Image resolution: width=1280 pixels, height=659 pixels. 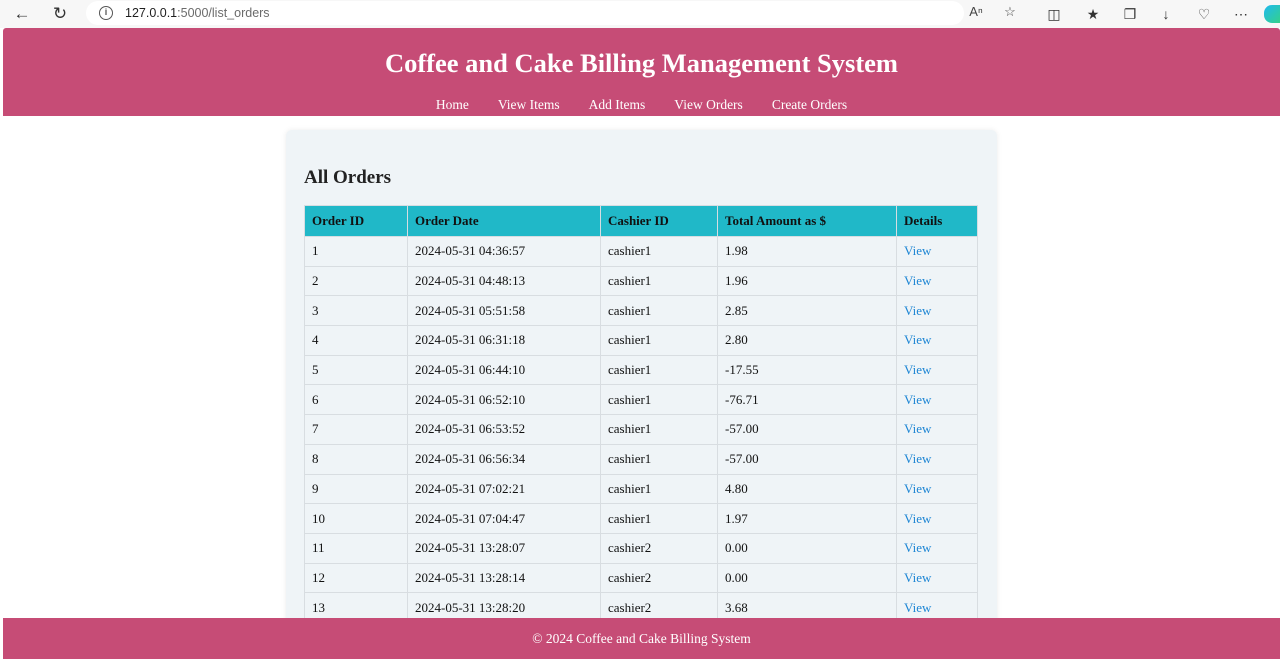 I want to click on order-id-cell: 1, so click(x=356, y=251).